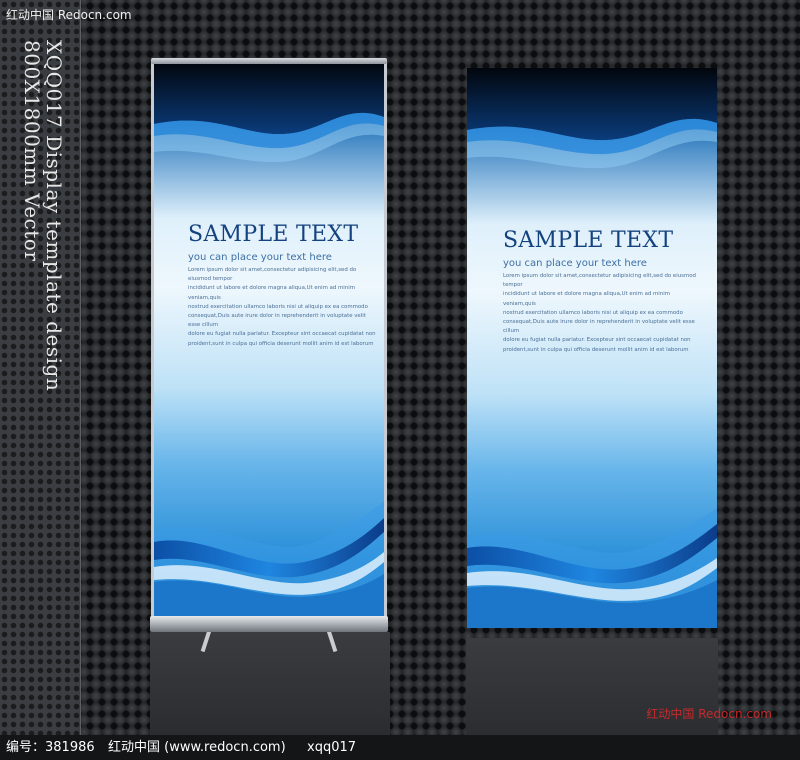  Describe the element at coordinates (197, 747) in the screenshot. I see `footer-site: 红动中国 (www.redocn.com)` at that location.